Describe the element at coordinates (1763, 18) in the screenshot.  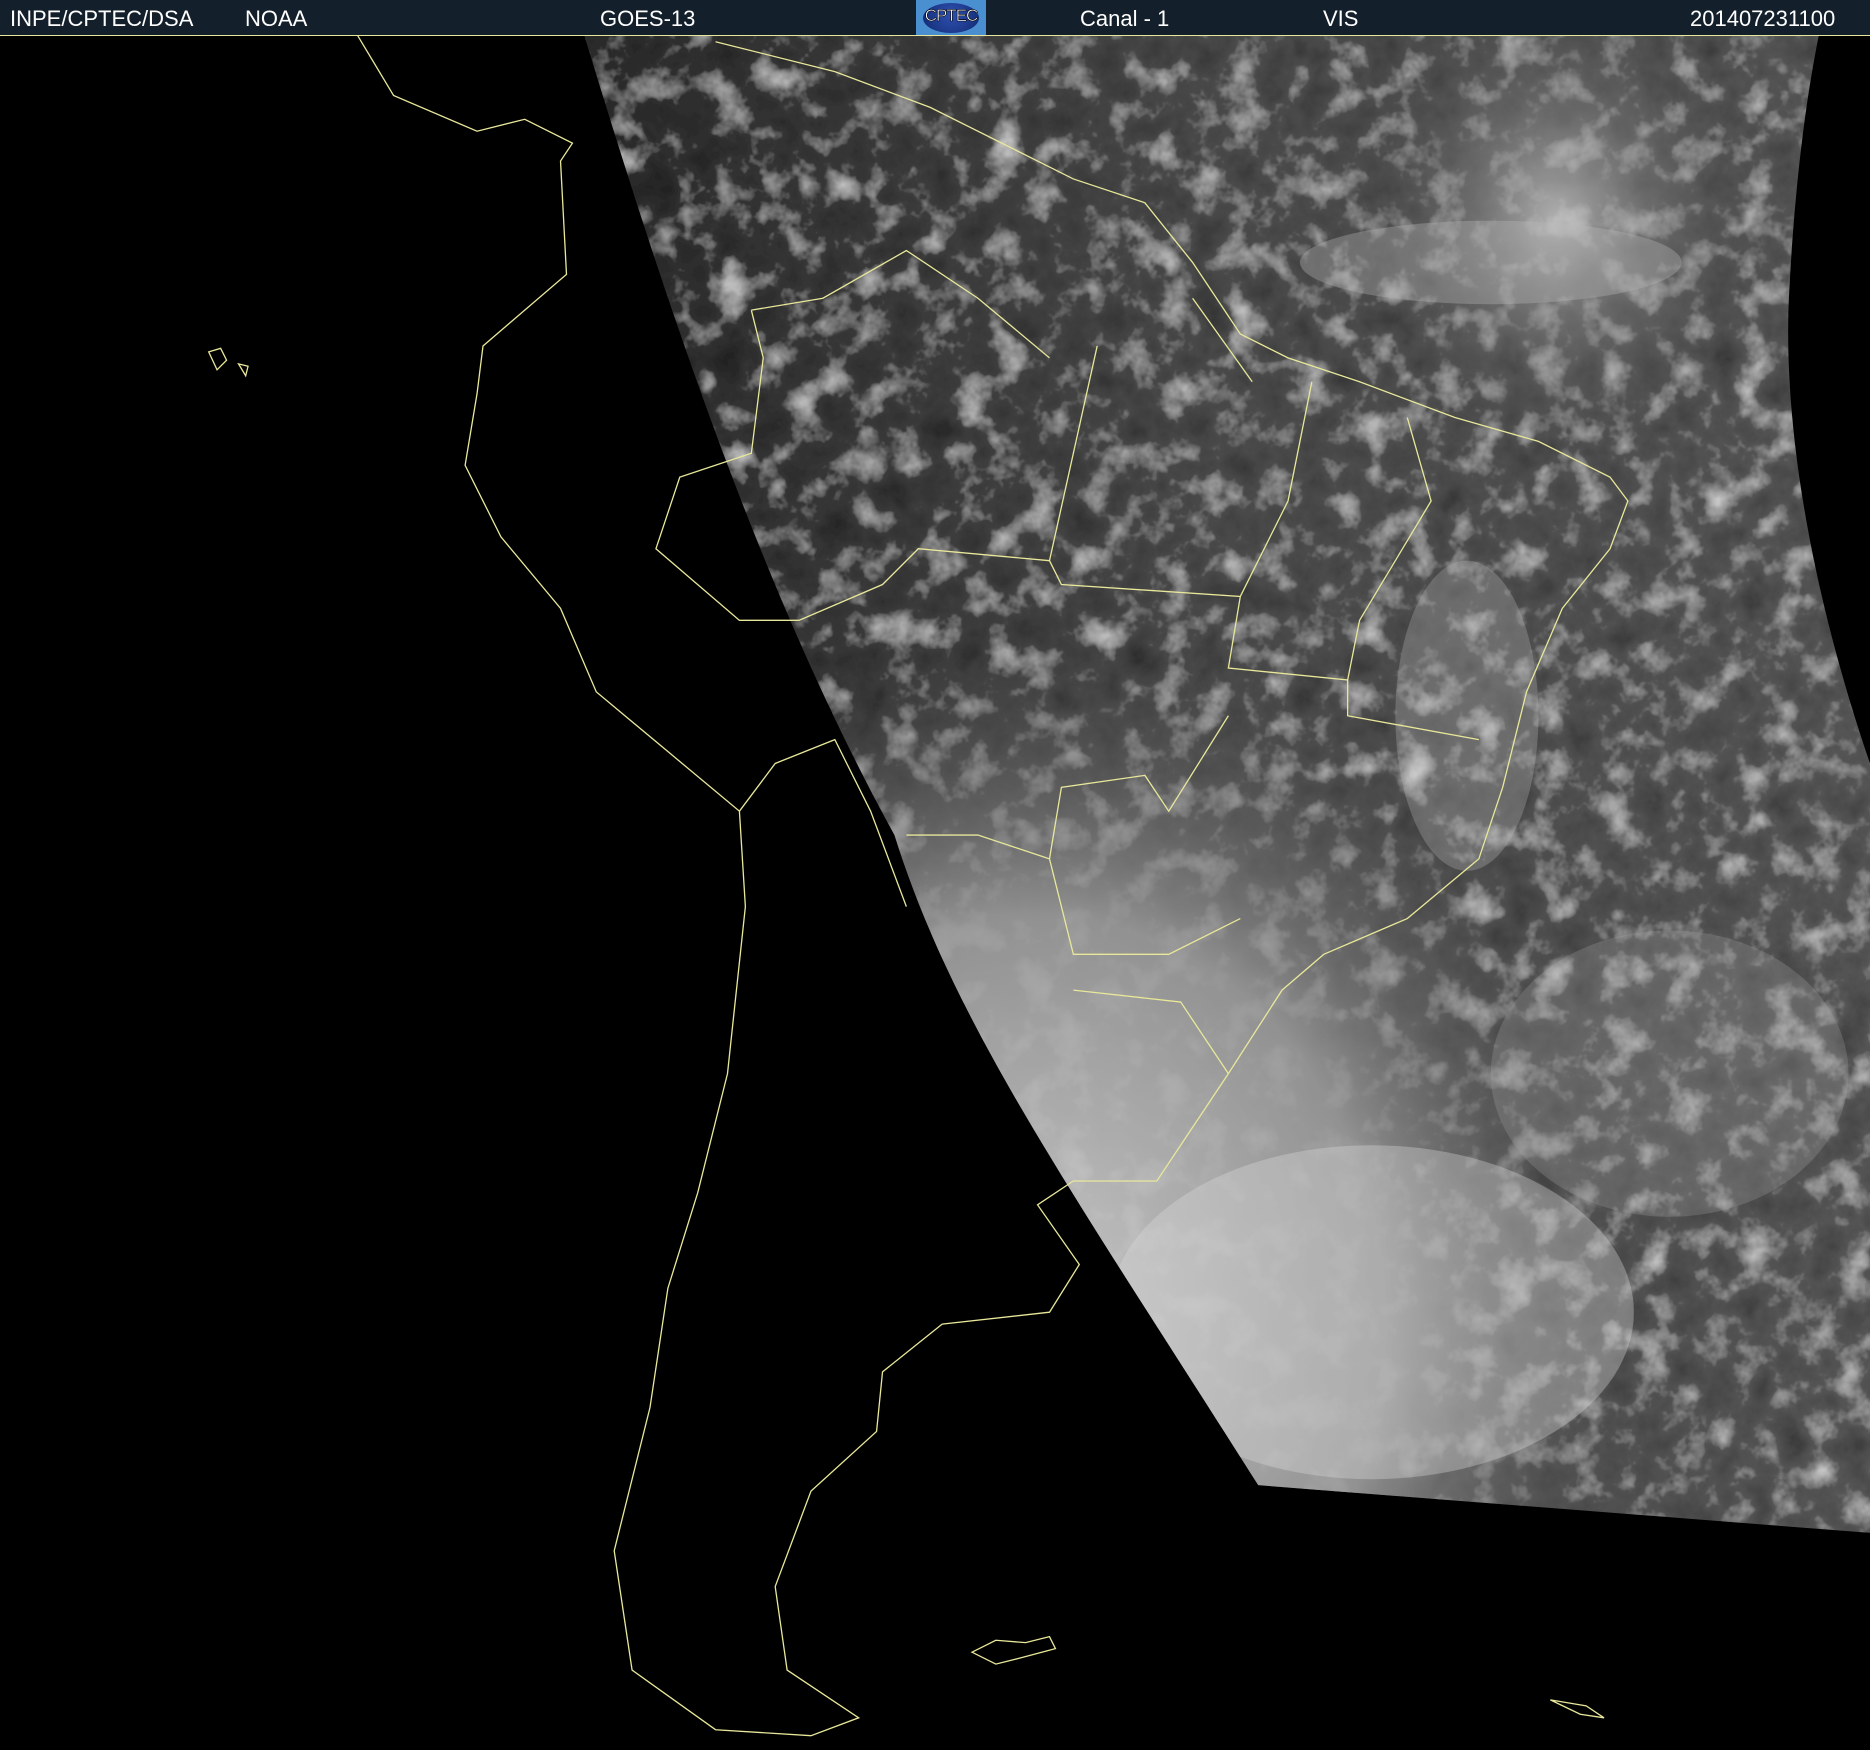
I see `timestamp-label: 201407231100` at that location.